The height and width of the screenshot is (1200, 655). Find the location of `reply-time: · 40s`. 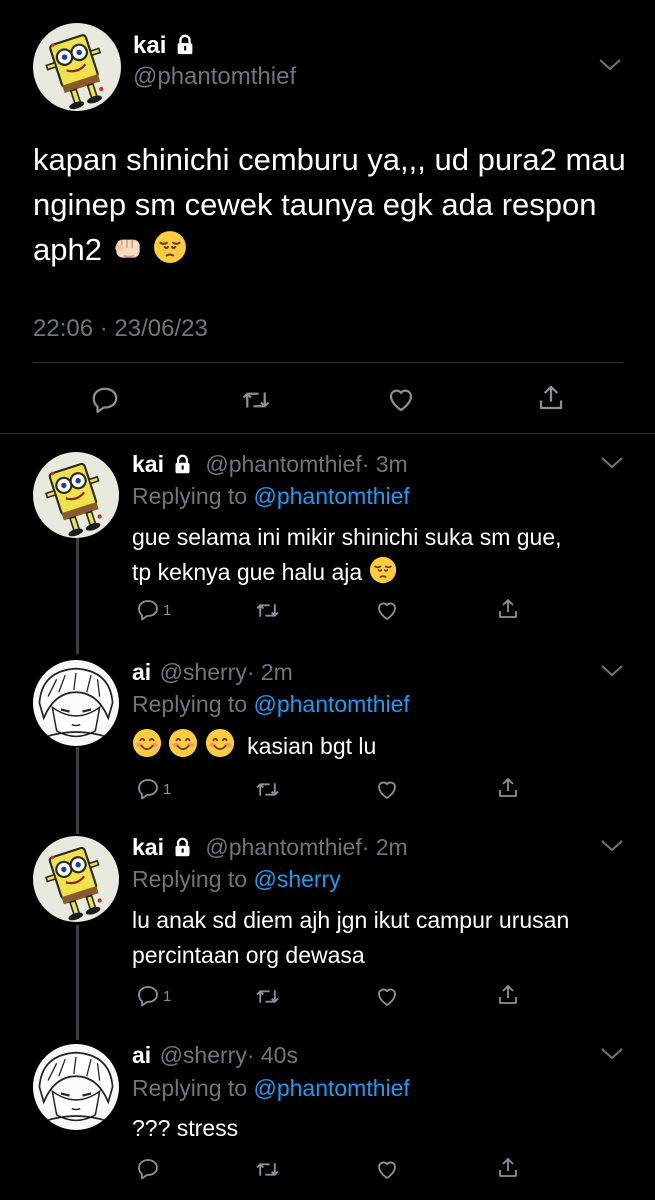

reply-time: · 40s is located at coordinates (272, 1055).